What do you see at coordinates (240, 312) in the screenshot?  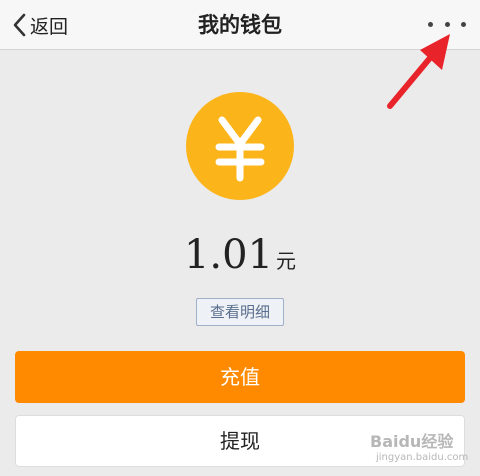 I see `view-details-button: 查看明细` at bounding box center [240, 312].